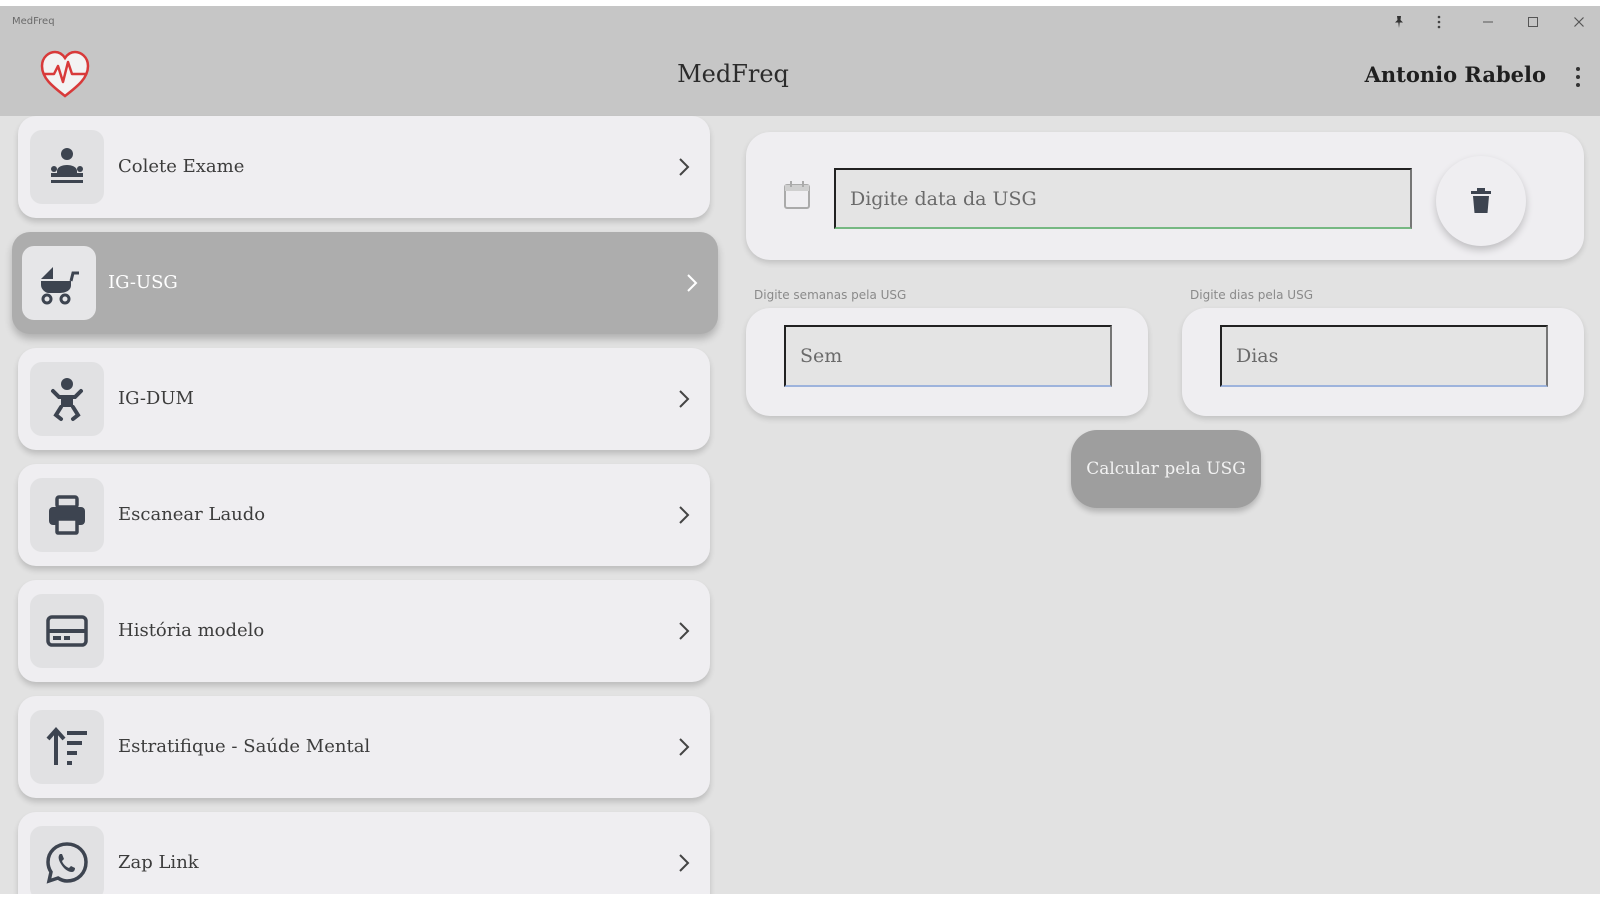 This screenshot has height=900, width=1600. Describe the element at coordinates (1384, 356) in the screenshot. I see `usg-days-input` at that location.